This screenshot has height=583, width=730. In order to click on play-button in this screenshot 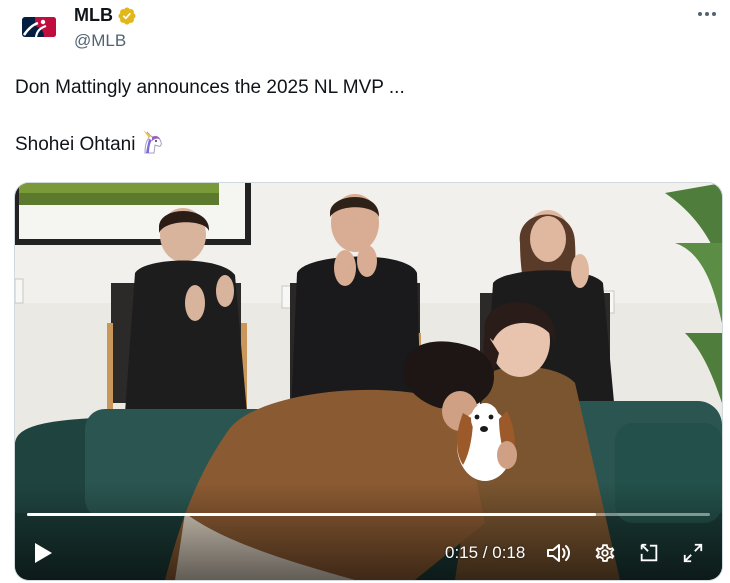, I will do `click(43, 553)`.